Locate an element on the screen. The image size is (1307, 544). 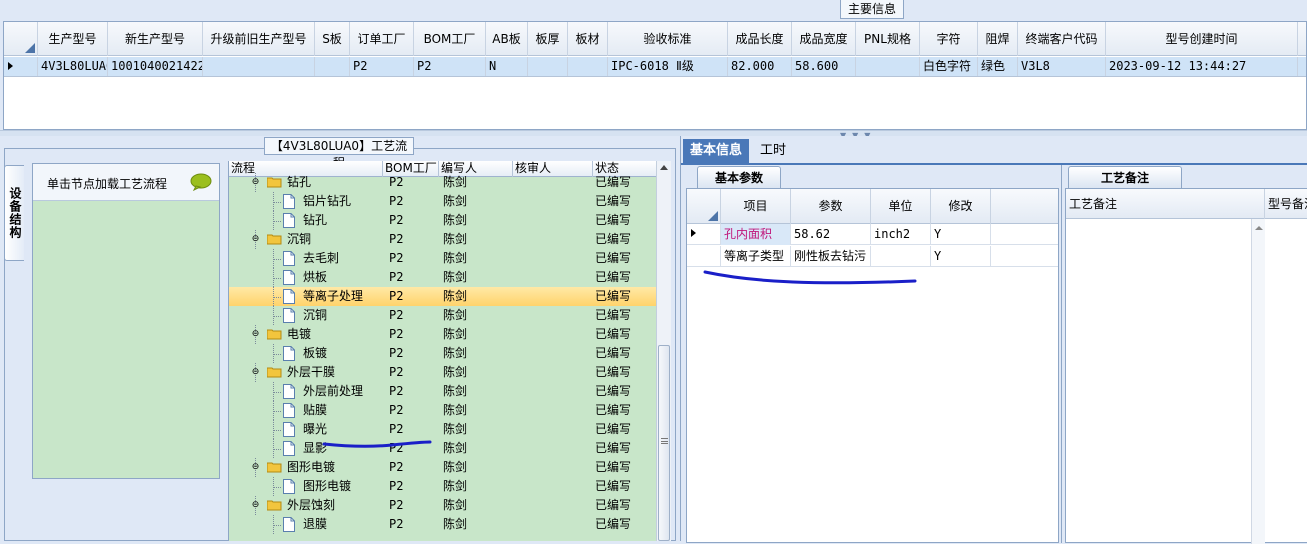
cell-param: 58.62 is located at coordinates (831, 234).